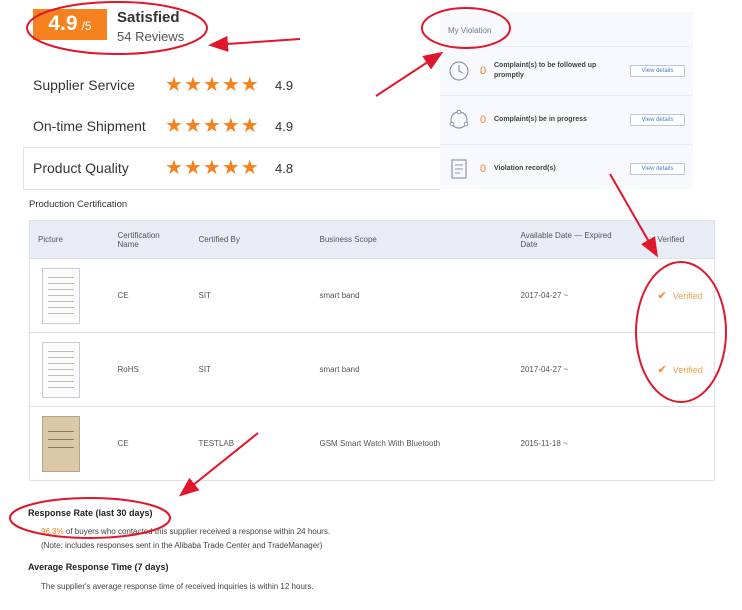 This screenshot has height=610, width=742. I want to click on column-header: Available Date — Expired Date, so click(566, 239).